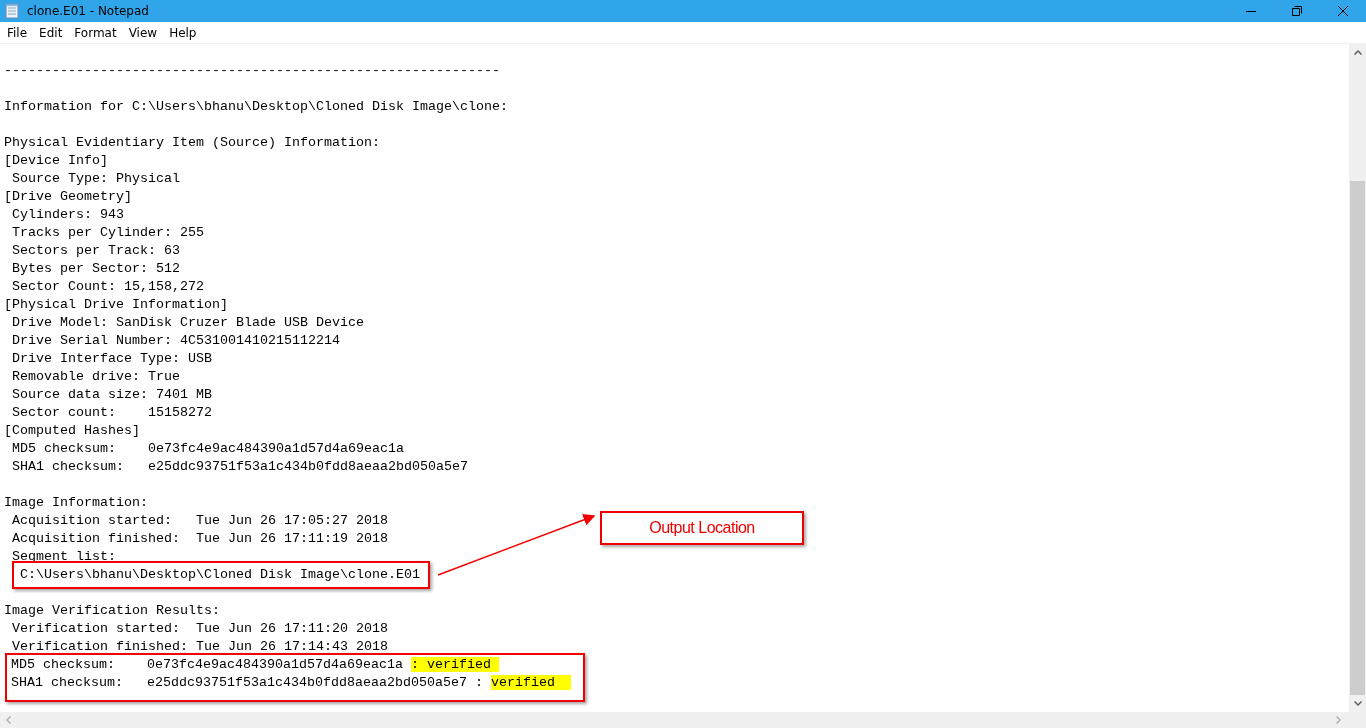  What do you see at coordinates (183, 32) in the screenshot?
I see `menu-item: Help` at bounding box center [183, 32].